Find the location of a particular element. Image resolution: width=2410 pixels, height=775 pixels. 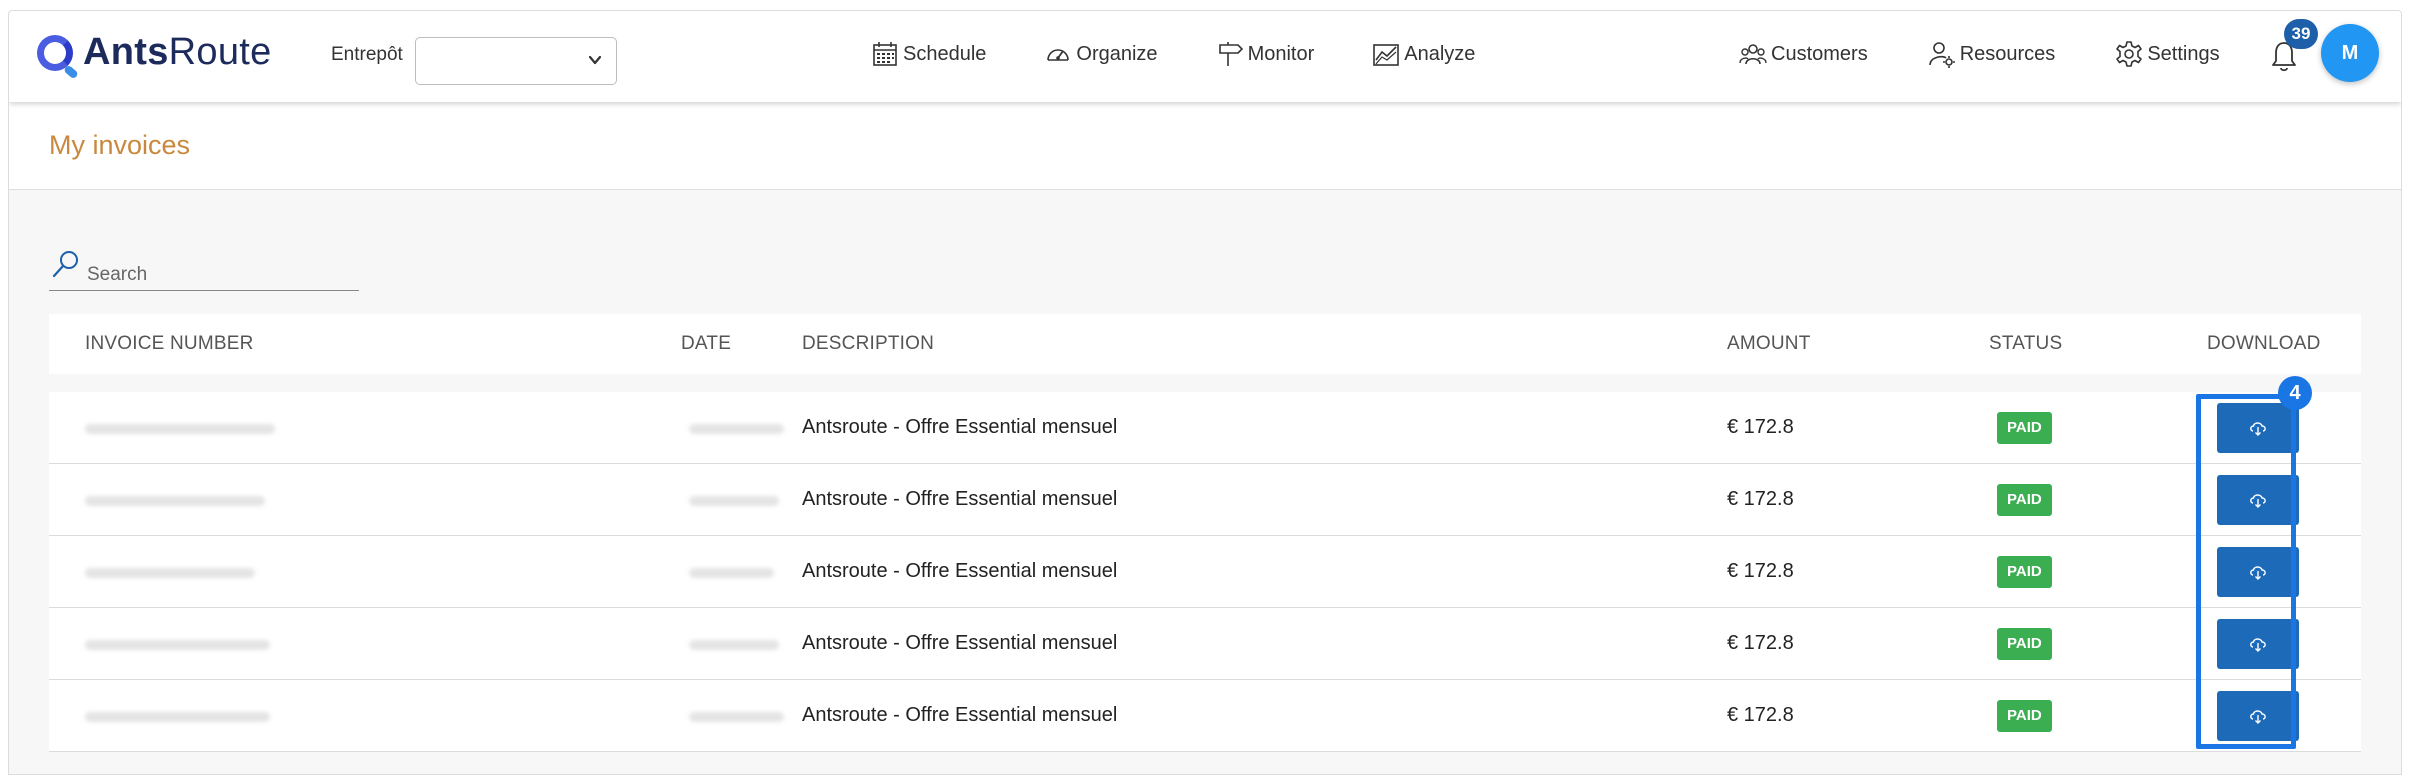

gauge-icon is located at coordinates (1058, 55).